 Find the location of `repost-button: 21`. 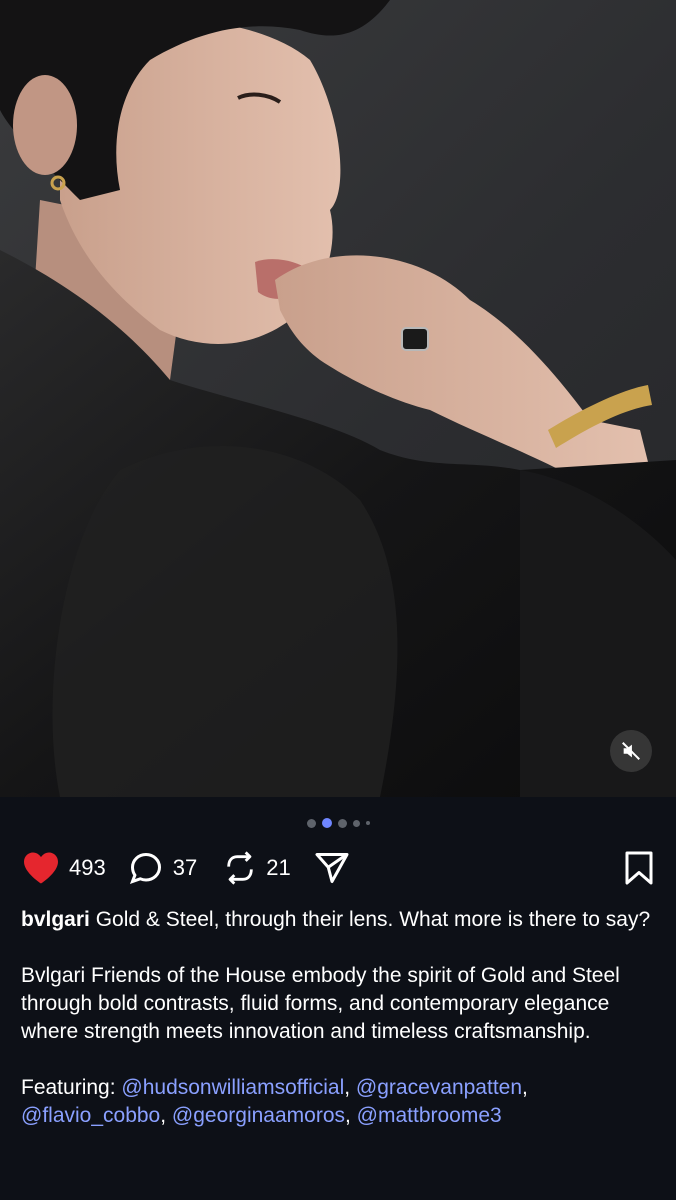

repost-button: 21 is located at coordinates (257, 868).